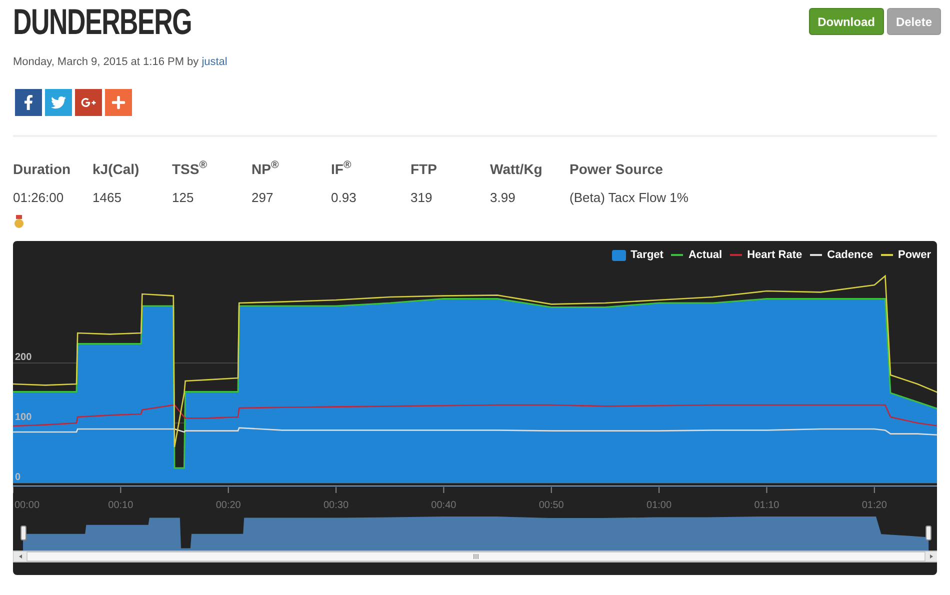 Image resolution: width=950 pixels, height=595 pixels. Describe the element at coordinates (18, 477) in the screenshot. I see `y-tick-label: 0` at that location.